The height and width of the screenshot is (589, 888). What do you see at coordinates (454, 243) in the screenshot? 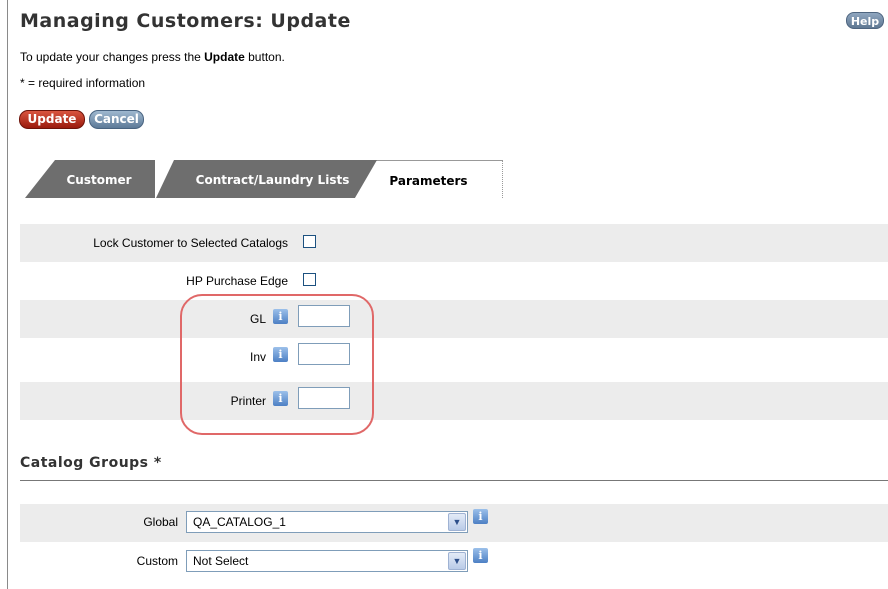
I see `lock-catalogs-row: Lock Customer to Selected Catalogs` at bounding box center [454, 243].